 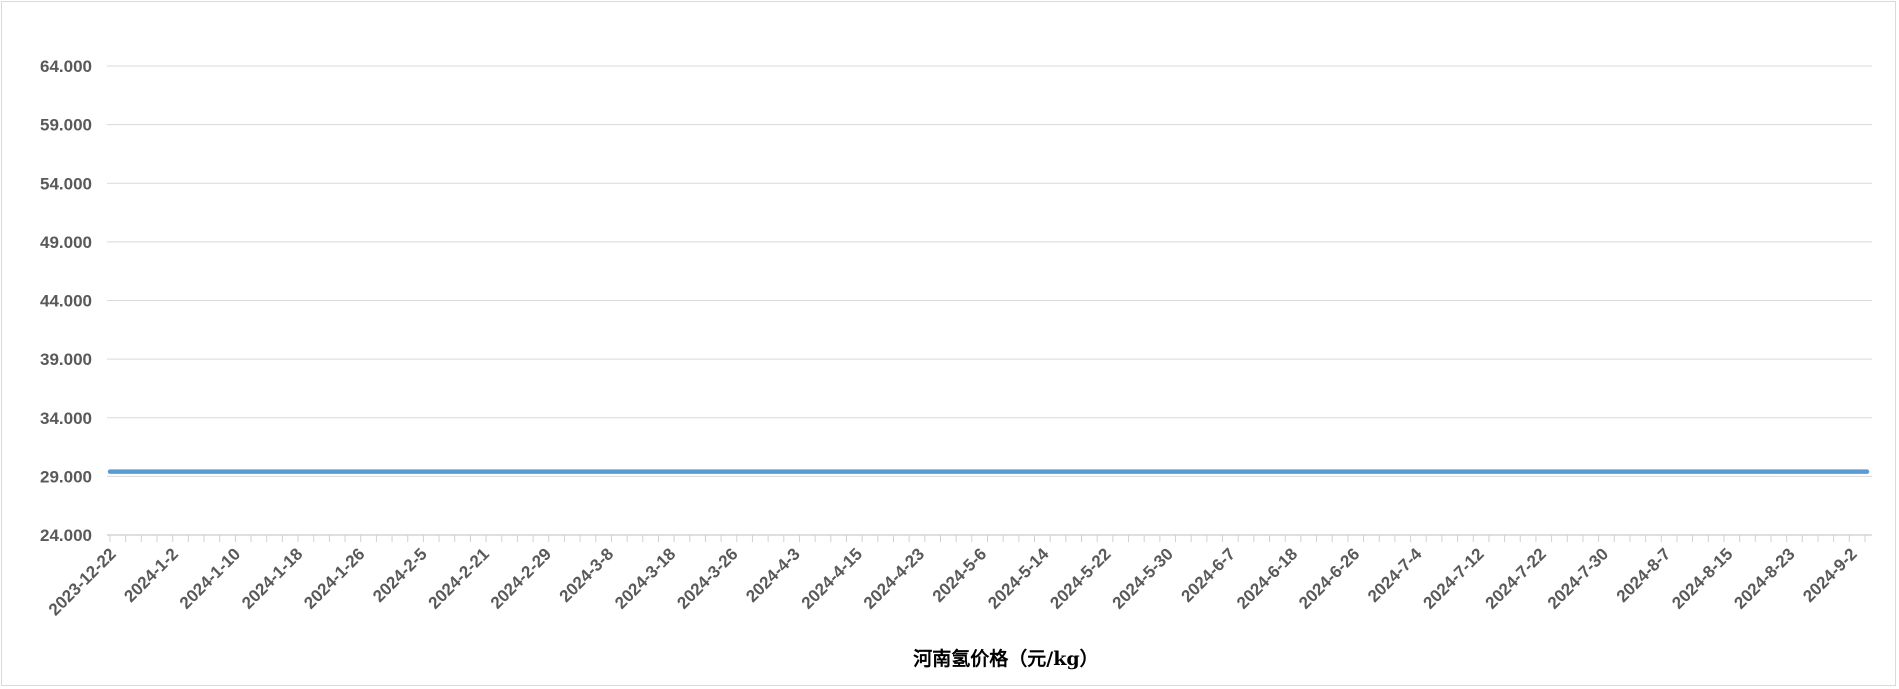 What do you see at coordinates (66, 535) in the screenshot?
I see `y-tick-label: 24.000` at bounding box center [66, 535].